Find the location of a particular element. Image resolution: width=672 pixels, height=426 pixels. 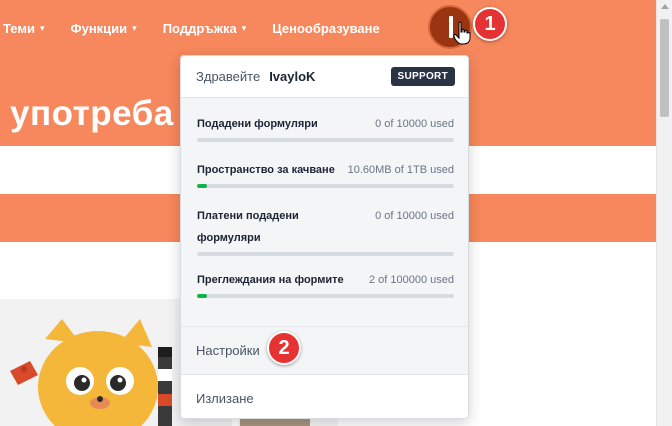

usage-value: 10.60MB of 1TB used is located at coordinates (400, 170).